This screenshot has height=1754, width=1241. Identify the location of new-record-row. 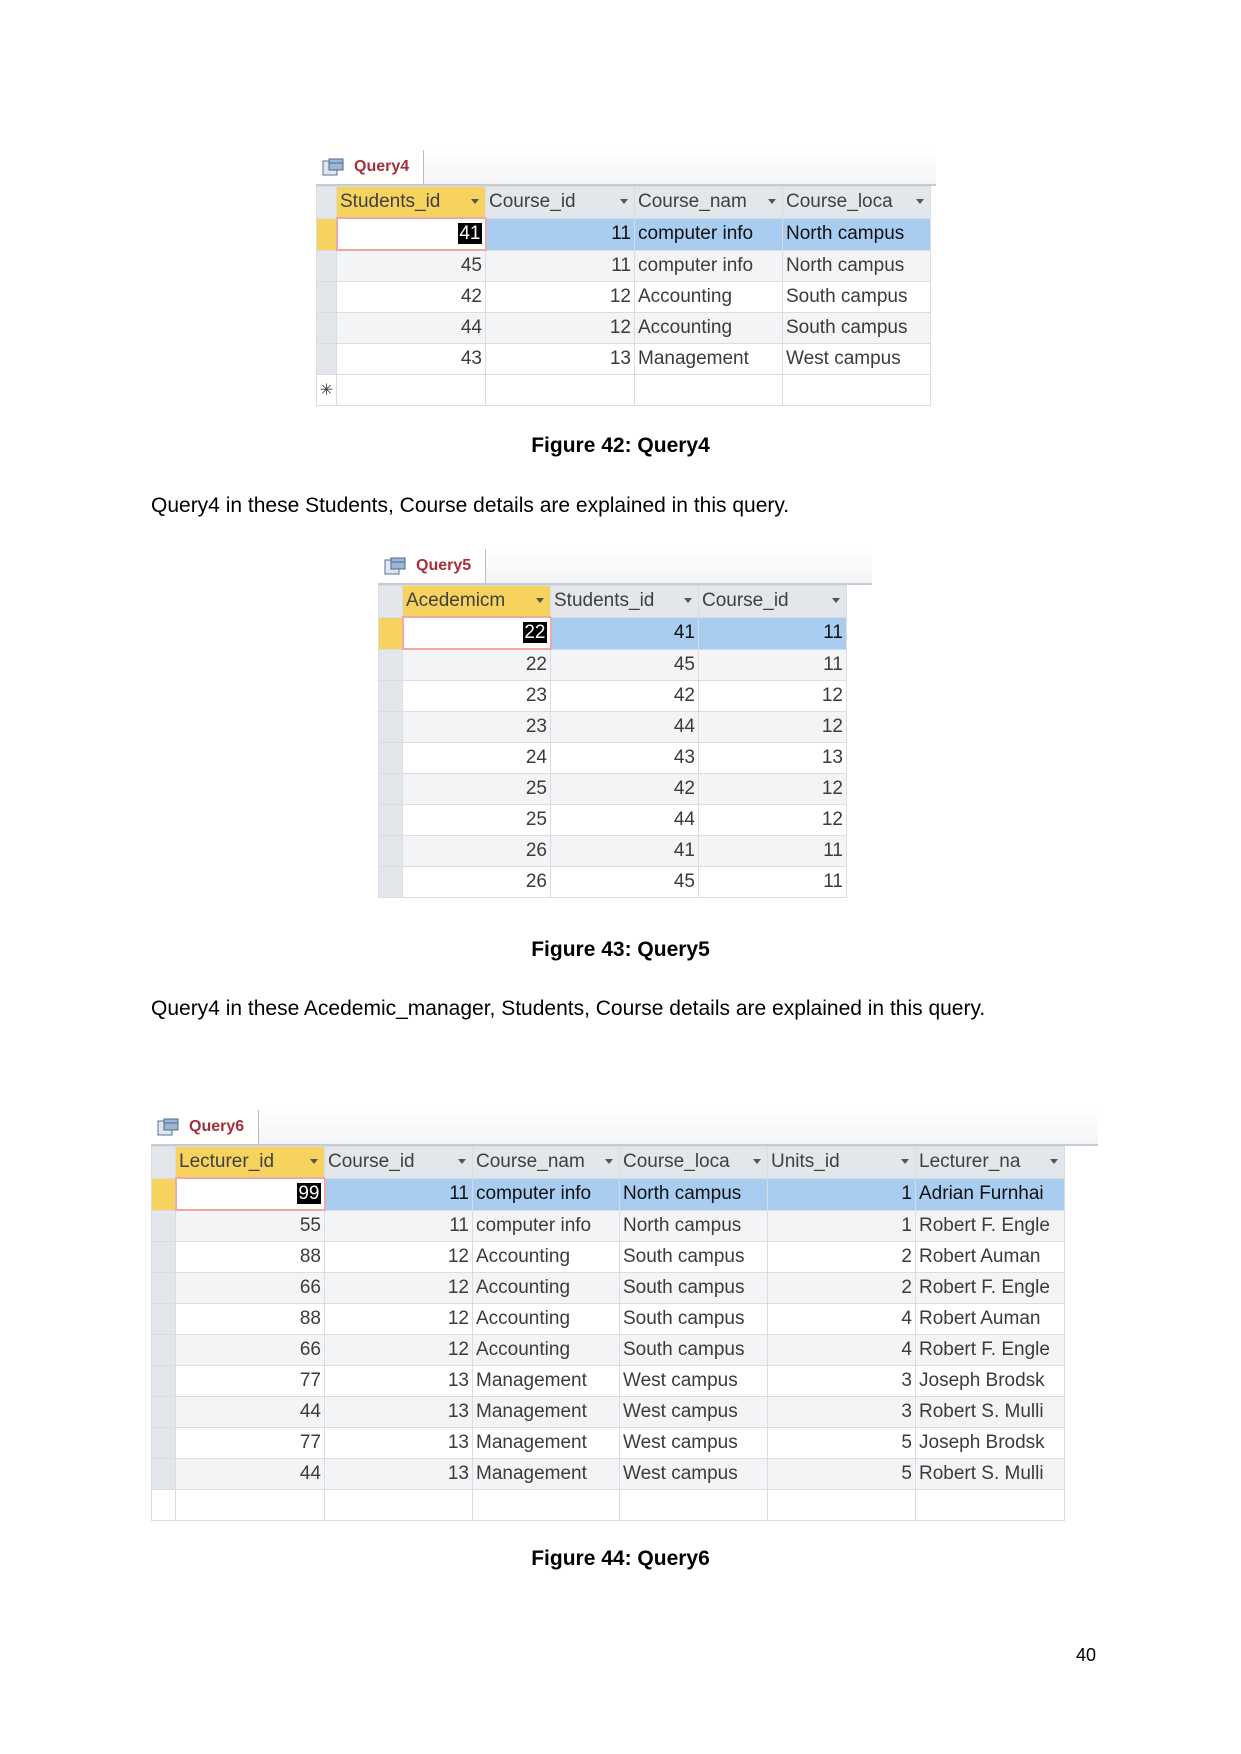
(608, 1505).